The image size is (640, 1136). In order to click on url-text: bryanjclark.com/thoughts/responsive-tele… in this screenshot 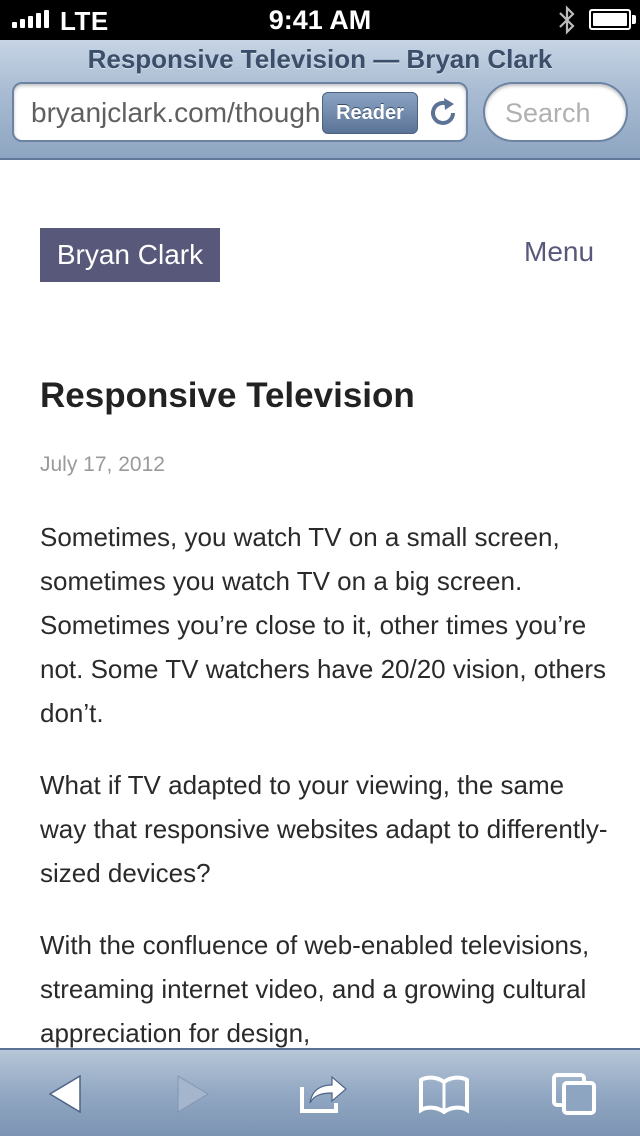, I will do `click(176, 113)`.